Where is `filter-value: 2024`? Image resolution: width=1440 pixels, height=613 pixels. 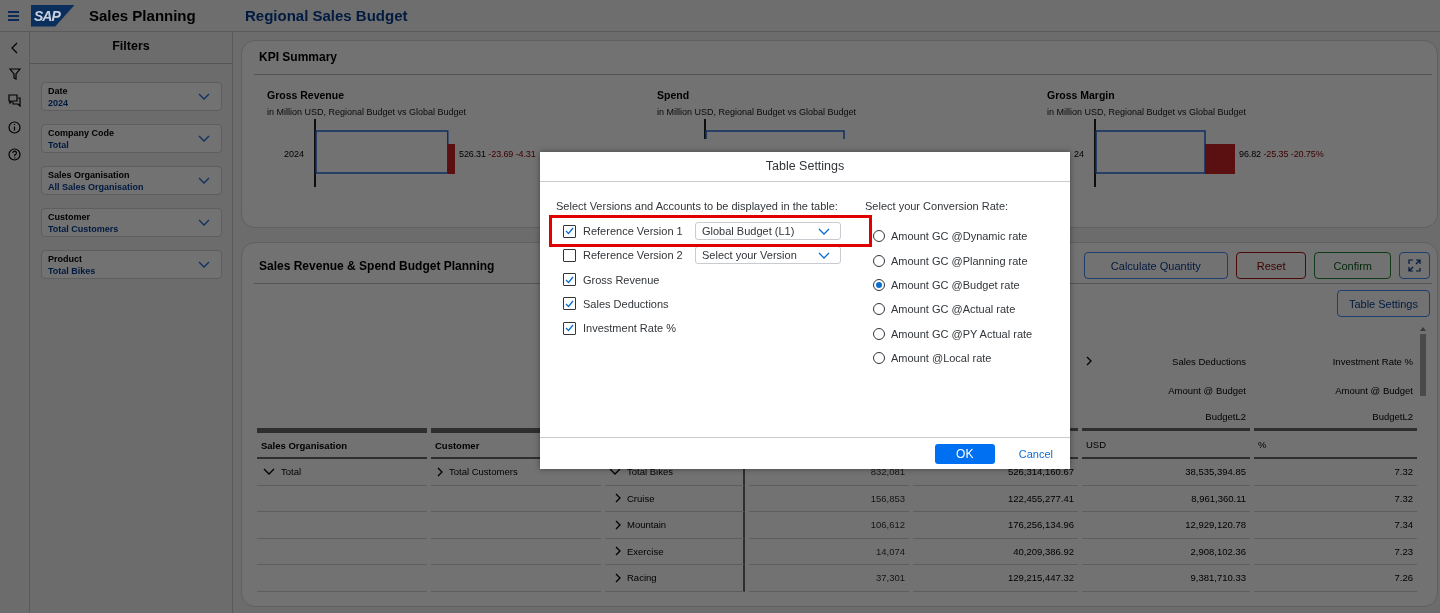
filter-value: 2024 is located at coordinates (58, 102).